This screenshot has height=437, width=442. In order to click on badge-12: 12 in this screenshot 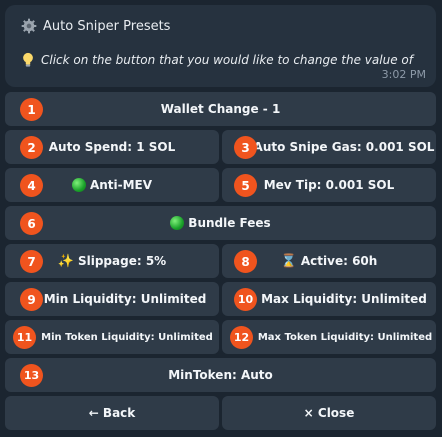, I will do `click(241, 337)`.